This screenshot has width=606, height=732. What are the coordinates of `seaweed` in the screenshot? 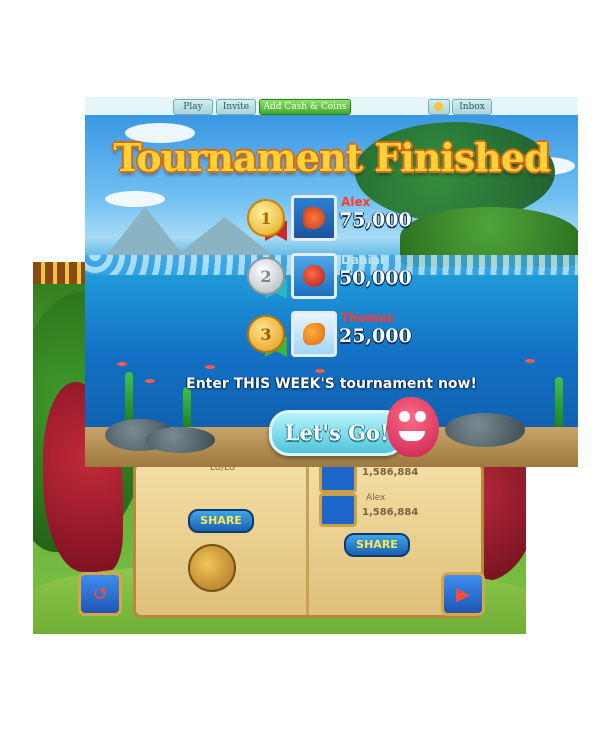 It's located at (187, 409).